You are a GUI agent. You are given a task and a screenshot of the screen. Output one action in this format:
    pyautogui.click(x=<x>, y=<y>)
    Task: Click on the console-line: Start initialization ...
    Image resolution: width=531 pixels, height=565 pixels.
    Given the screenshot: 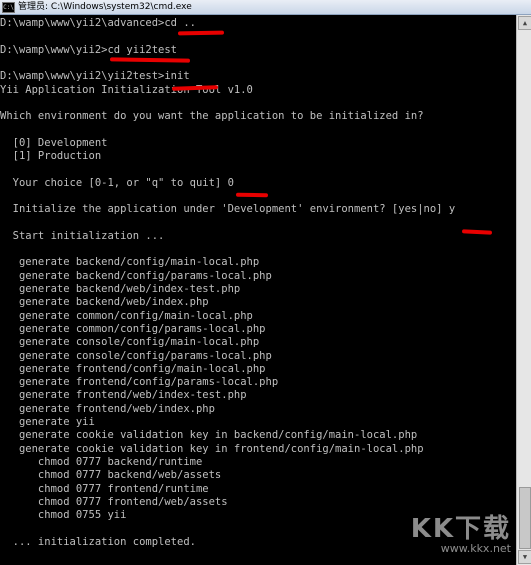 What is the action you would take?
    pyautogui.click(x=82, y=235)
    